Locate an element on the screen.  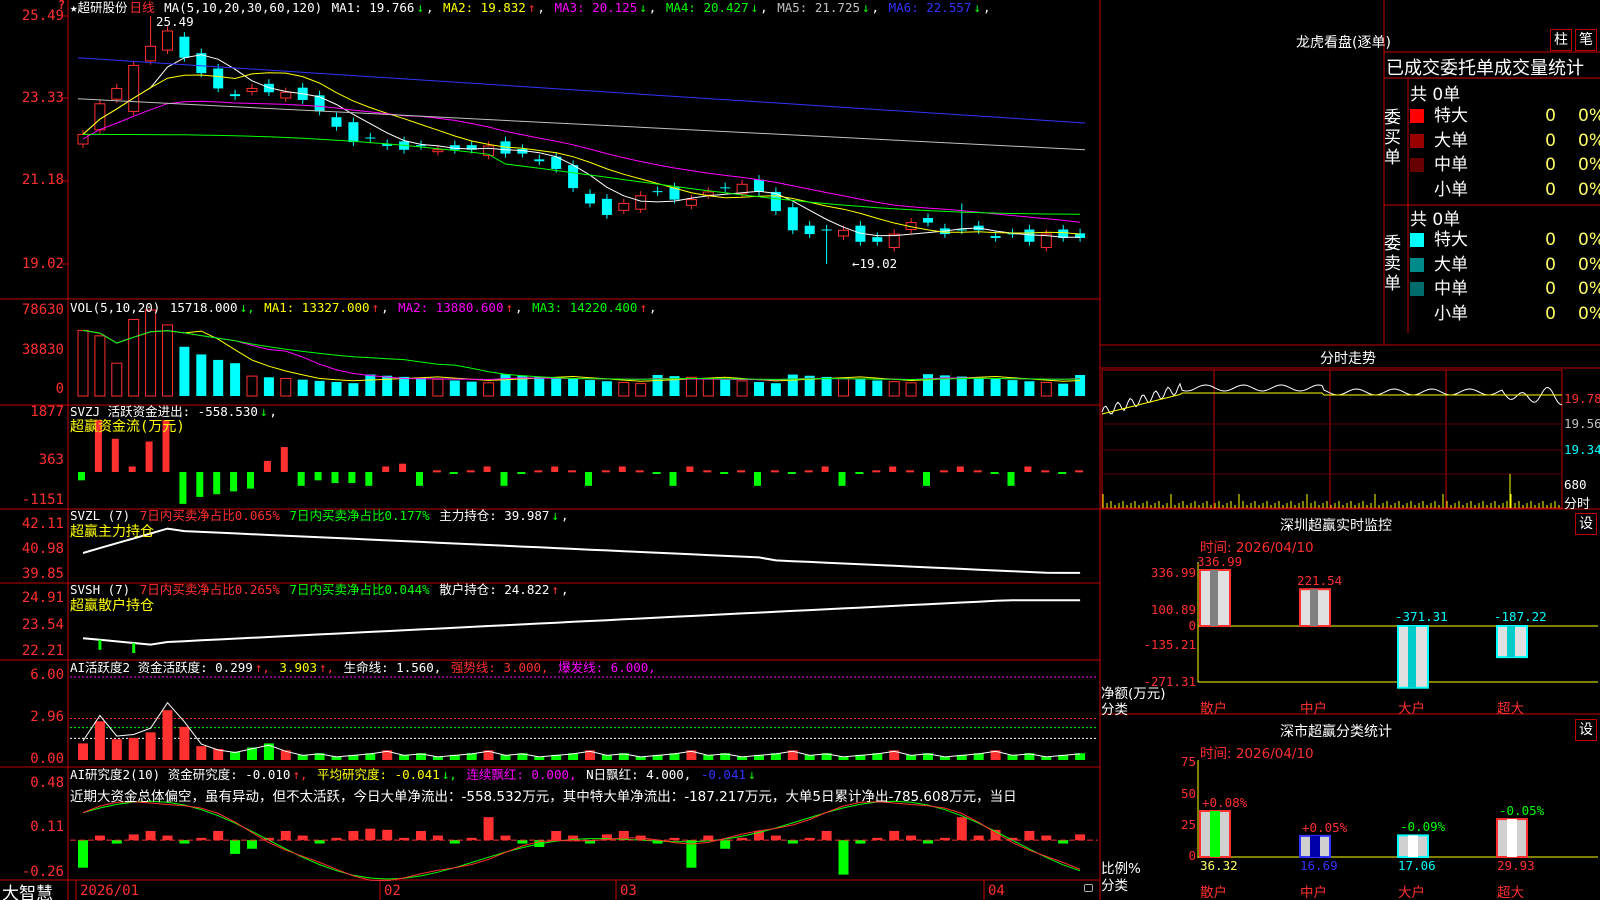
ma-arrow-1: ↓ is located at coordinates (420, 7).